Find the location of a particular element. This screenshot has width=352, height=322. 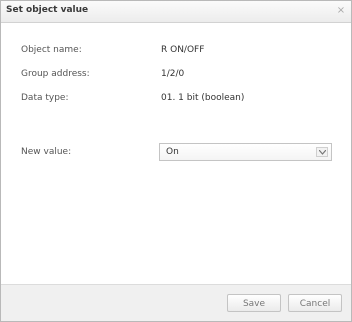

dialog-titlebar: Set object value × is located at coordinates (176, 12).